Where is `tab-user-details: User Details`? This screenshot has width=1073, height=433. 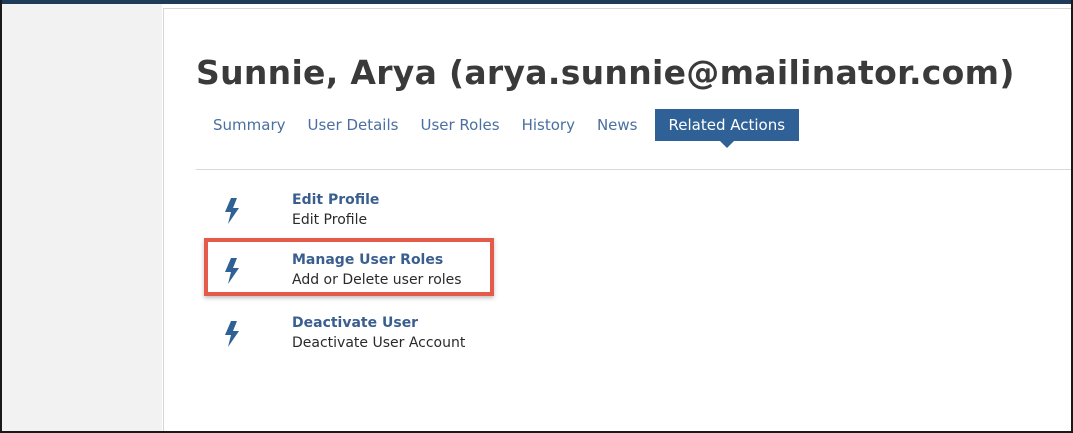 tab-user-details: User Details is located at coordinates (353, 125).